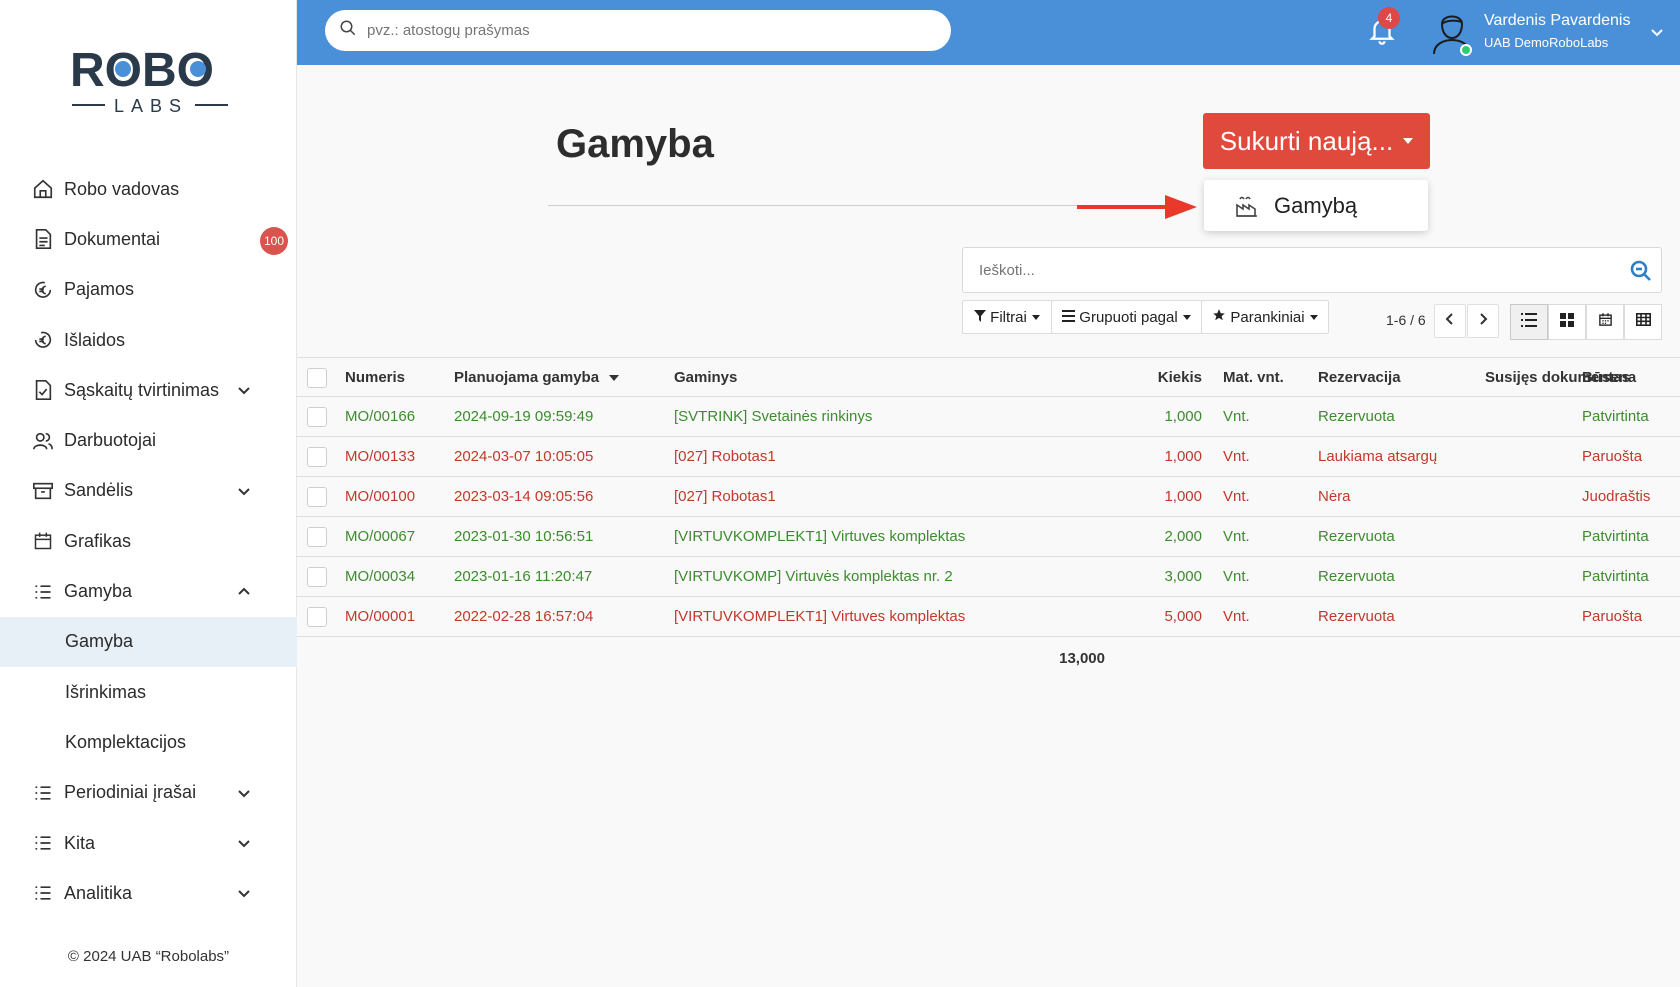 The image size is (1680, 987). Describe the element at coordinates (1356, 536) in the screenshot. I see `cell-reservation: Rezervuota` at that location.